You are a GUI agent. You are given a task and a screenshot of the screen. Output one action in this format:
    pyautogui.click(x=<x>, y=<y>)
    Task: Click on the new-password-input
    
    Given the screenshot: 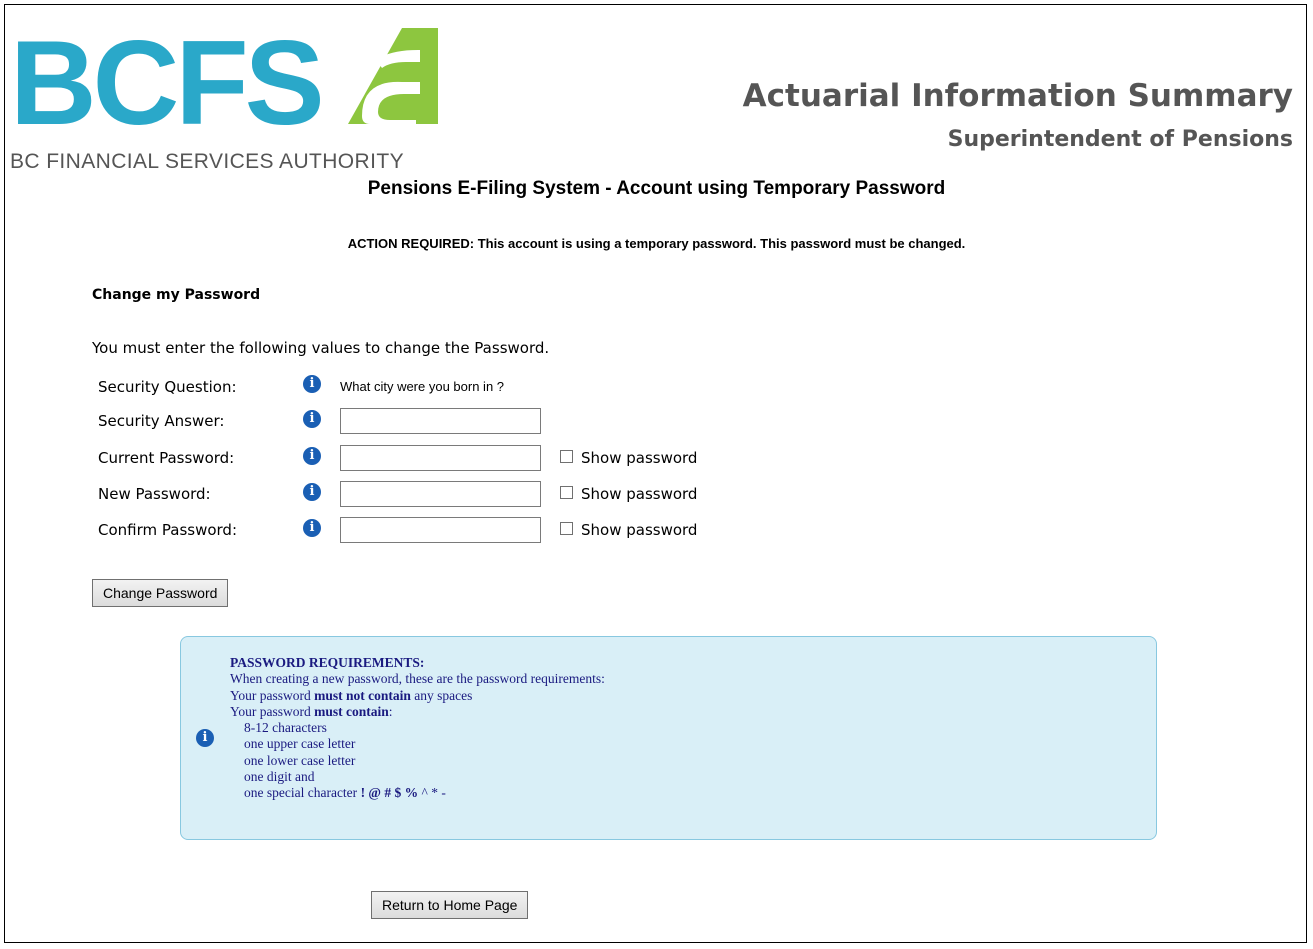 What is the action you would take?
    pyautogui.click(x=440, y=494)
    